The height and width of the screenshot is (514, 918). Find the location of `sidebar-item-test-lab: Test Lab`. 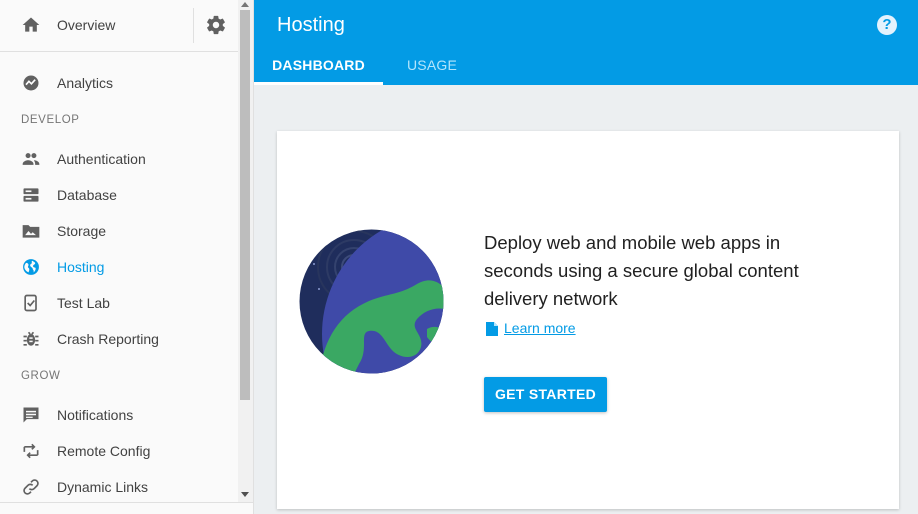

sidebar-item-test-lab: Test Lab is located at coordinates (119, 303).